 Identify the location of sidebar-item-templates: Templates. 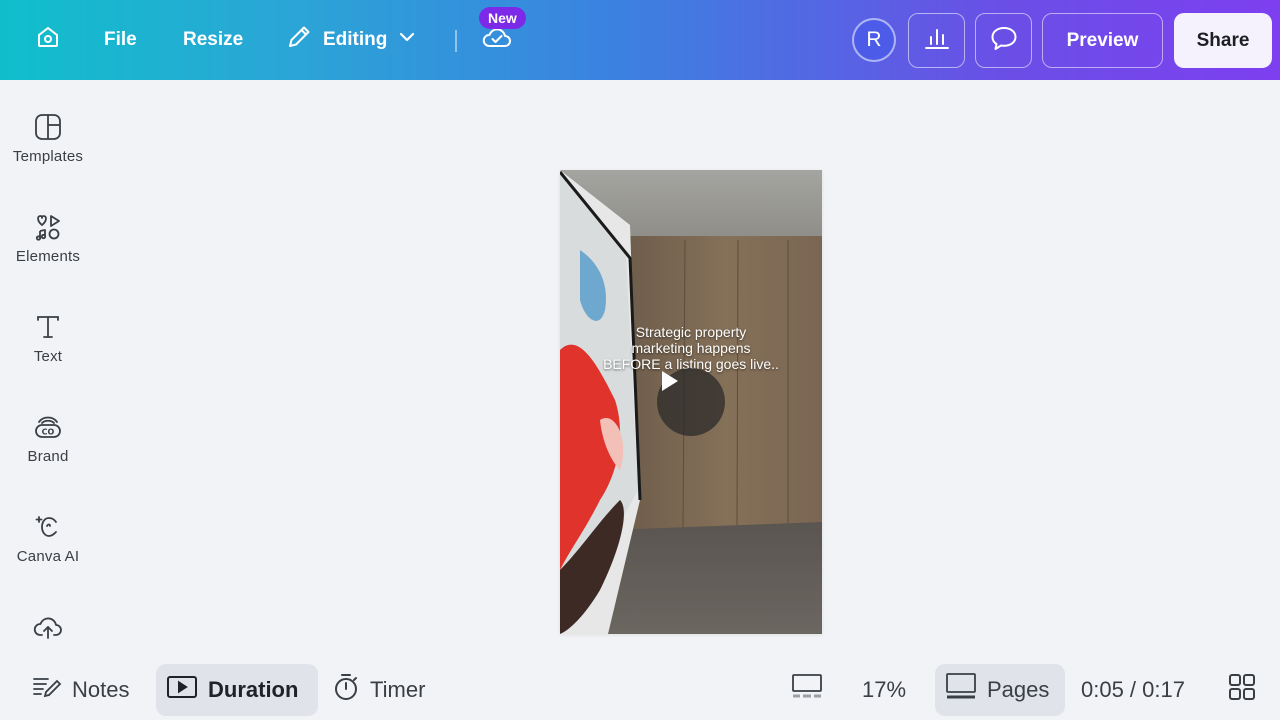
(48, 125).